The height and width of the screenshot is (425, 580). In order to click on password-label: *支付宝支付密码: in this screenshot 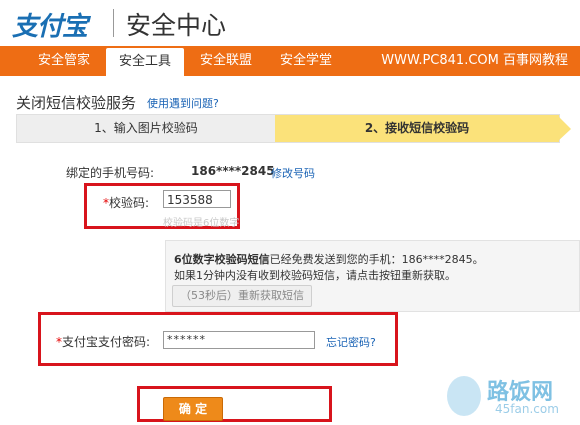, I will do `click(103, 341)`.